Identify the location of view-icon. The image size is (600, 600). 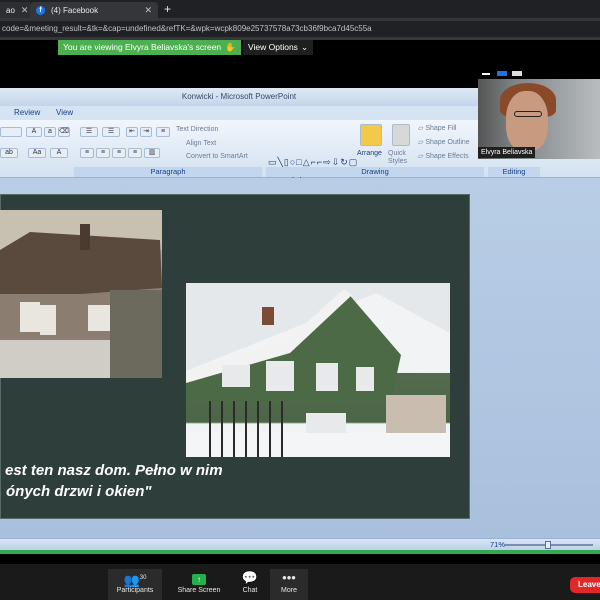
(502, 73).